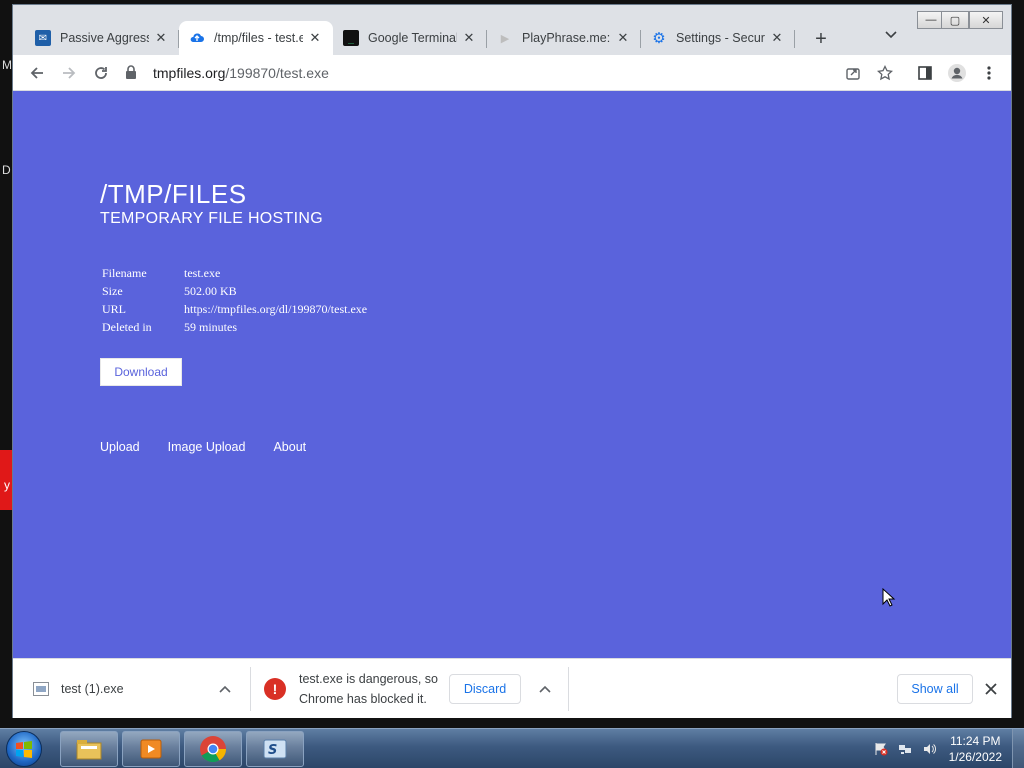 This screenshot has width=1024, height=768. I want to click on field-value: test.exe, so click(202, 273).